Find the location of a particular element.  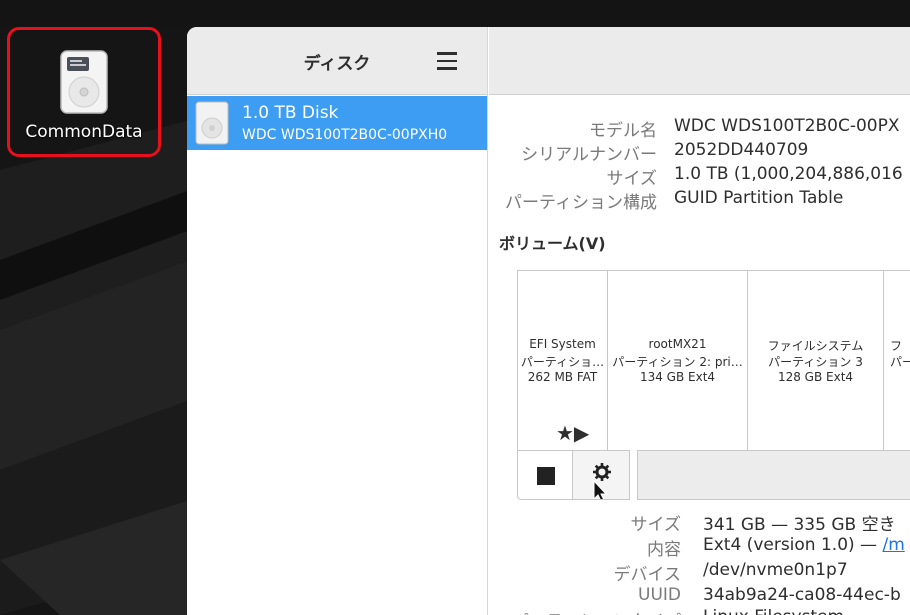

mounted-star-play-icon: ★▶ is located at coordinates (573, 433).